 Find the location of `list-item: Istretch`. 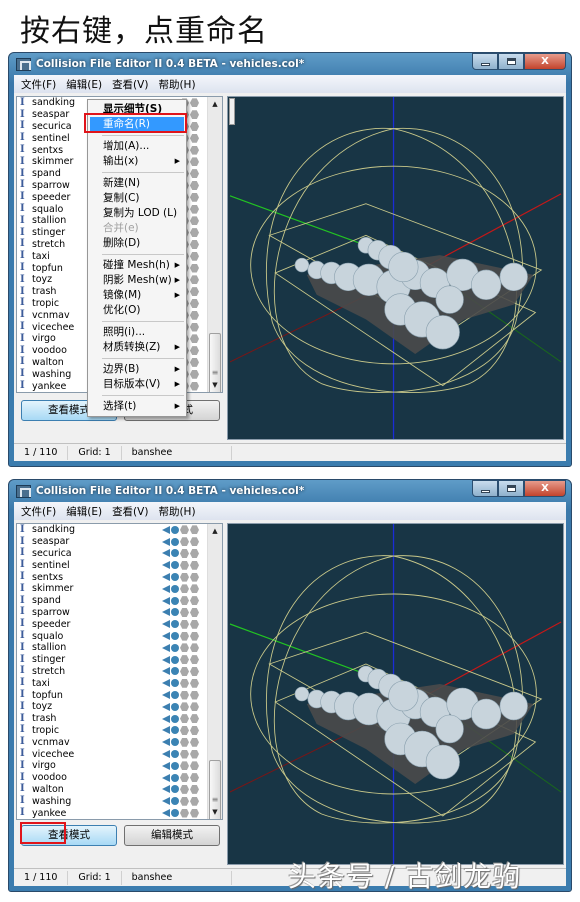

list-item: Istretch is located at coordinates (119, 672).